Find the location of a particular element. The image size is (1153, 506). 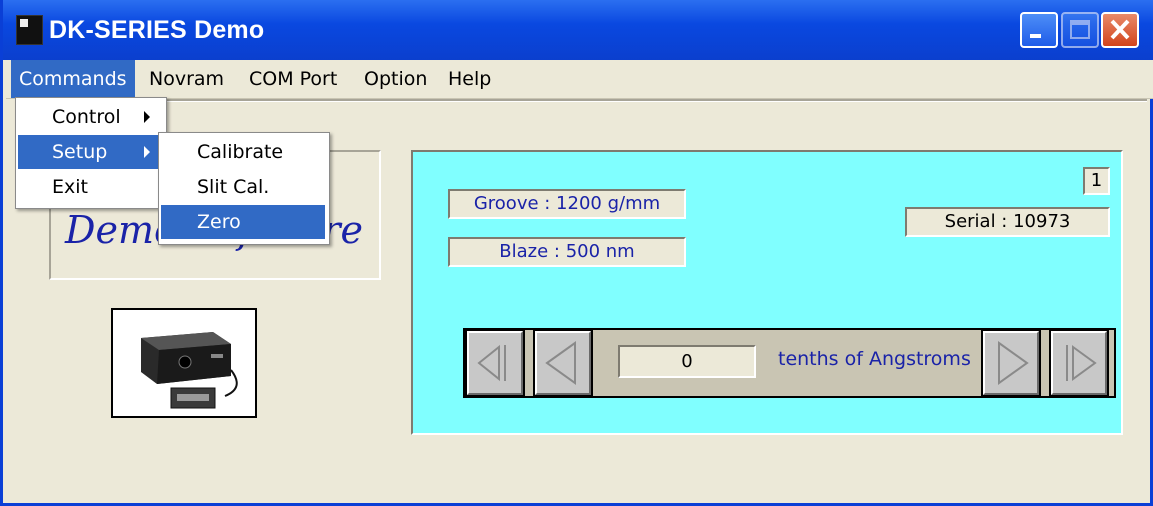

menu-help: Help is located at coordinates (469, 79).